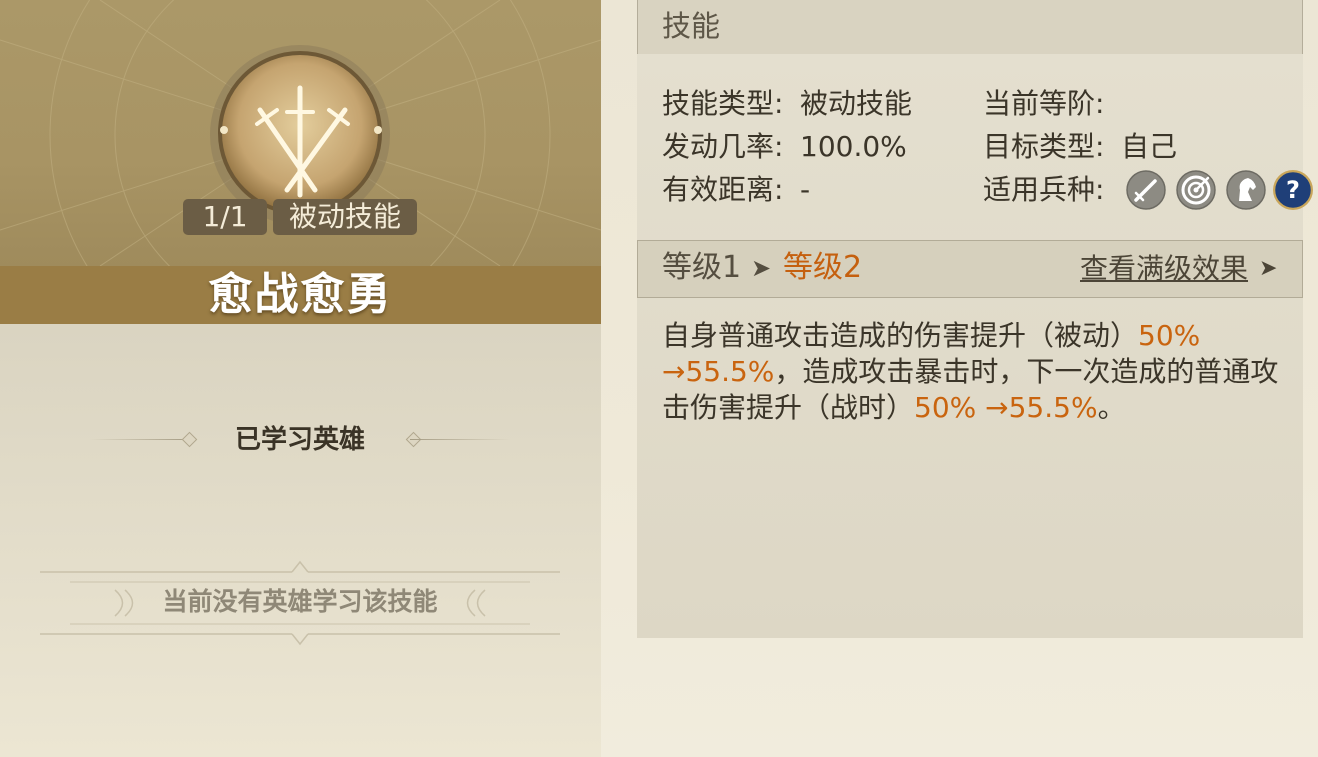  I want to click on desc-text: 。, so click(1111, 407).